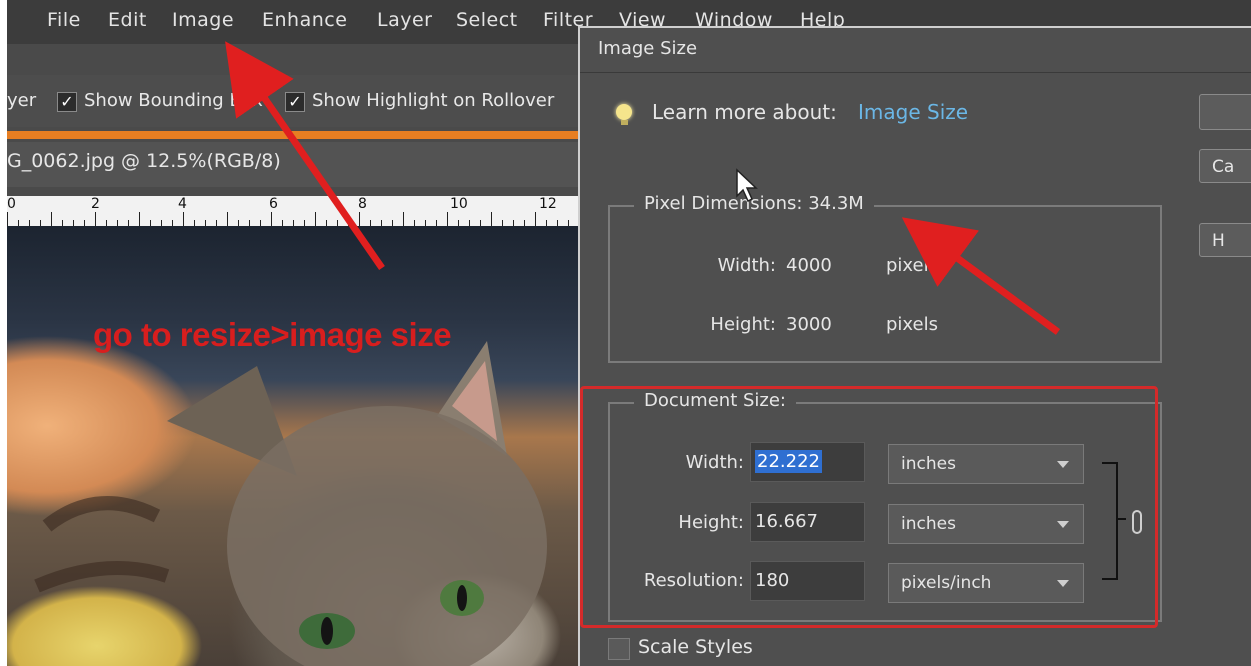 The height and width of the screenshot is (666, 1251). Describe the element at coordinates (95, 204) in the screenshot. I see `ruler-label: 2` at that location.